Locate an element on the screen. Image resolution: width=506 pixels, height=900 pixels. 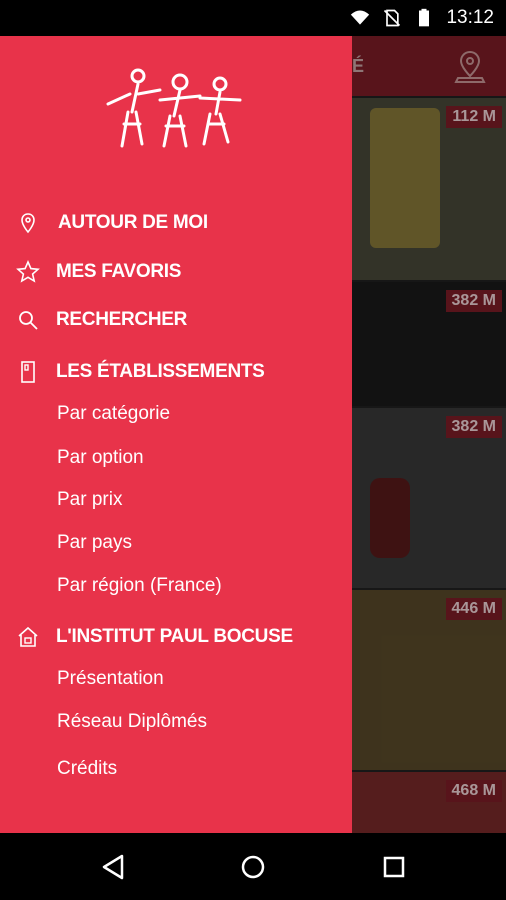
submenu-reseau-diplomes: Réseau Diplômés is located at coordinates (132, 722).